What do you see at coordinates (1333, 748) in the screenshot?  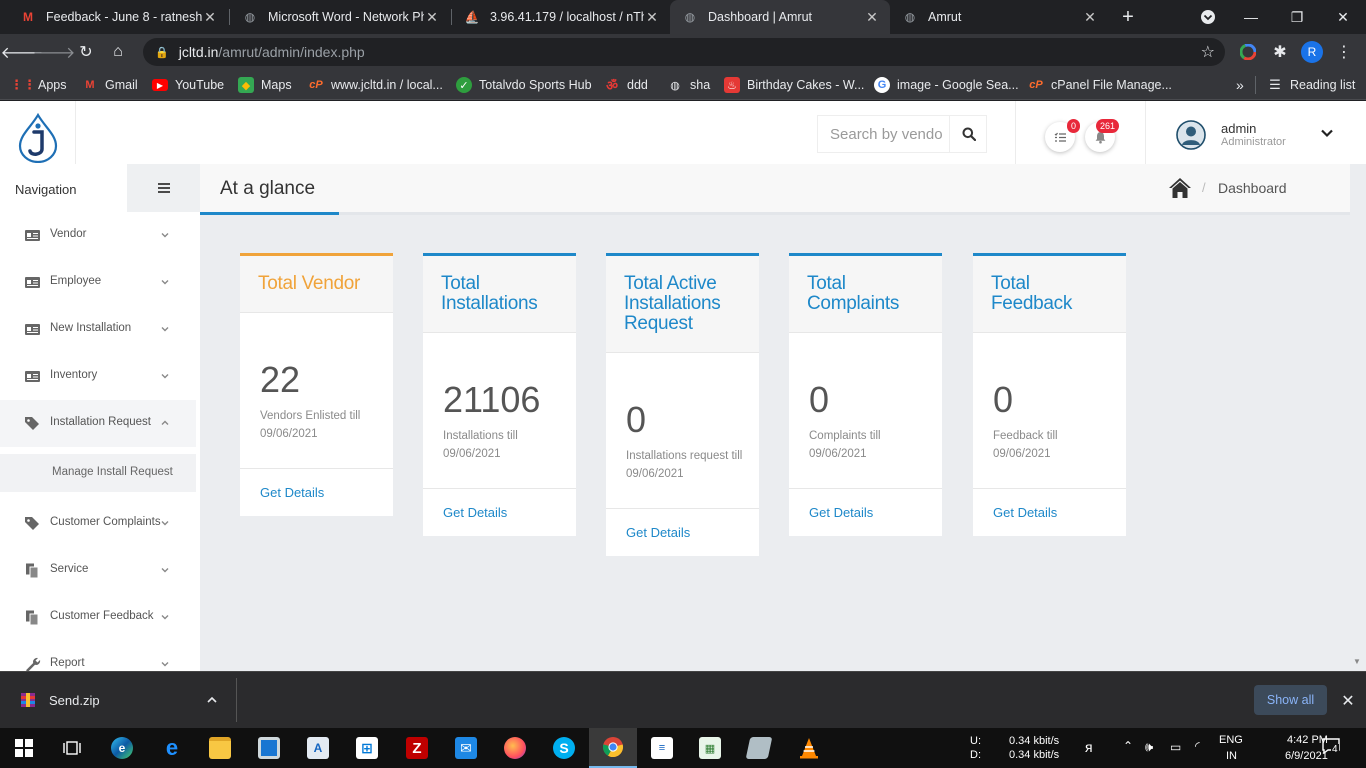 I see `notification-center-button: 4` at bounding box center [1333, 748].